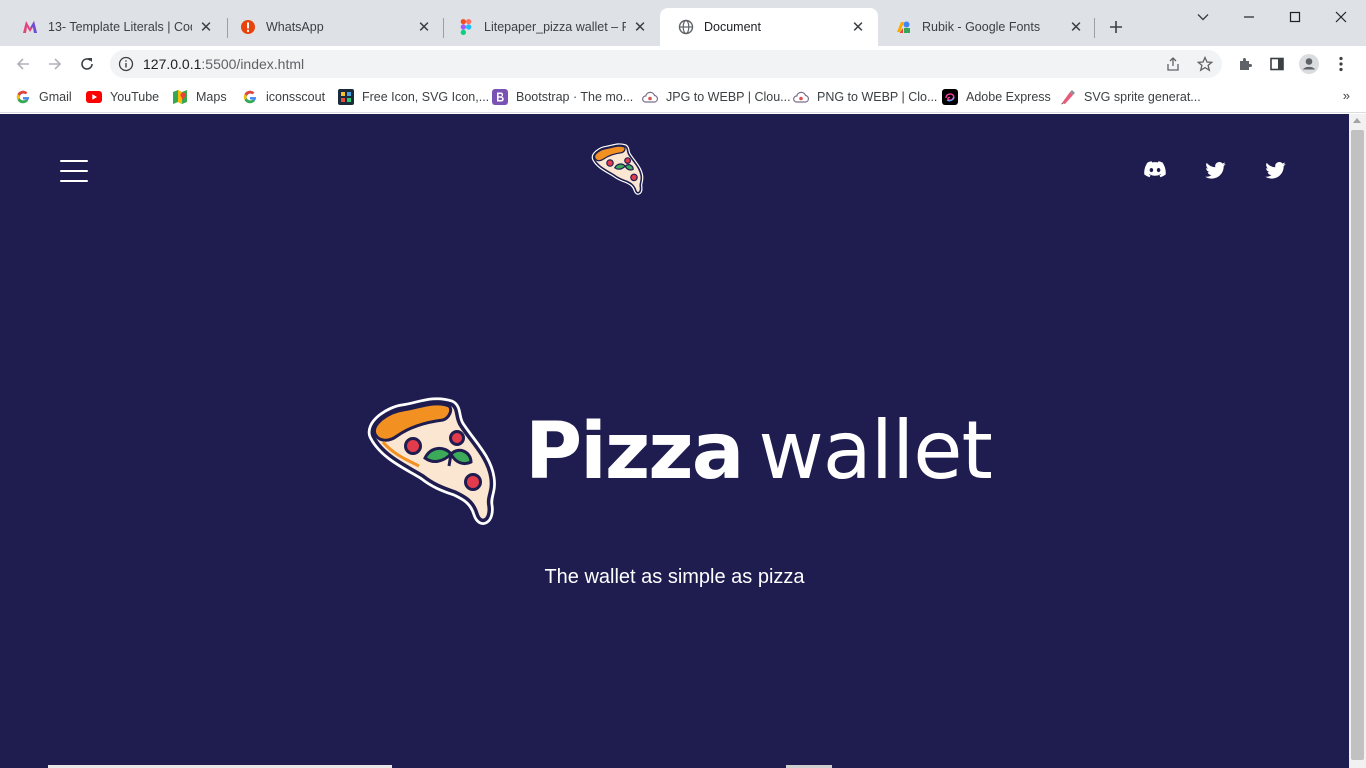 This screenshot has width=1366, height=768. Describe the element at coordinates (466, 27) in the screenshot. I see `figma-icon` at that location.